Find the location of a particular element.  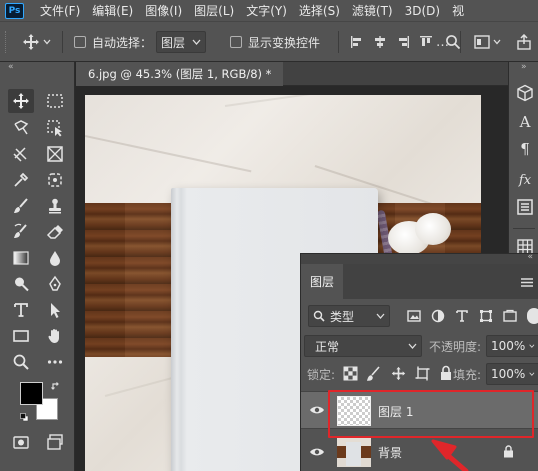

zoom-tool is located at coordinates (21, 362).